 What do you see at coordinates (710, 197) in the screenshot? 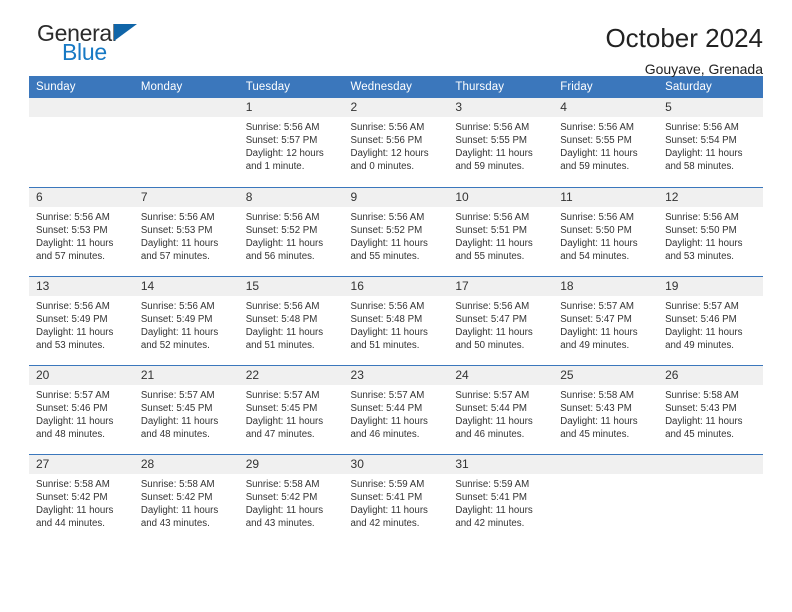
I see `day-number: 12` at bounding box center [710, 197].